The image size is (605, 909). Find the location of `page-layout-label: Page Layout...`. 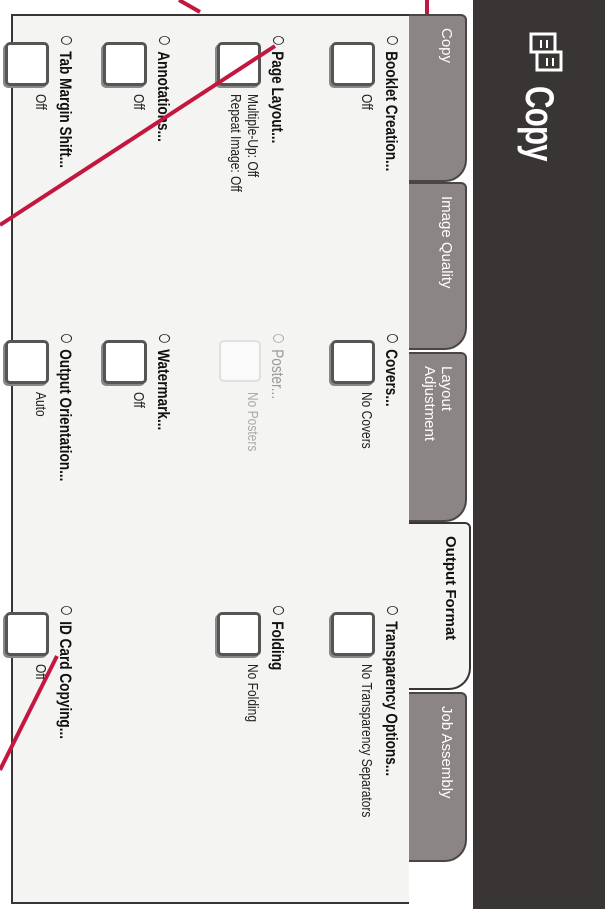

page-layout-label: Page Layout... is located at coordinates (277, 89).